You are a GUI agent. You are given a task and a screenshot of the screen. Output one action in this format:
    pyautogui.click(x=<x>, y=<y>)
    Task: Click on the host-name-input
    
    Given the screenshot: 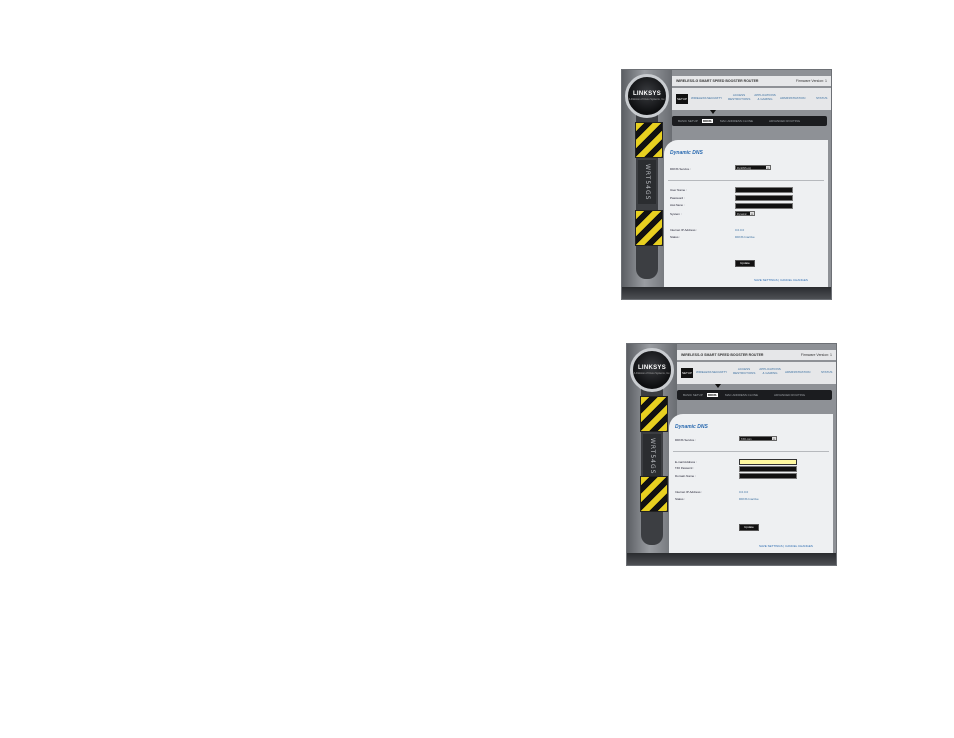 What is the action you would take?
    pyautogui.click(x=764, y=206)
    